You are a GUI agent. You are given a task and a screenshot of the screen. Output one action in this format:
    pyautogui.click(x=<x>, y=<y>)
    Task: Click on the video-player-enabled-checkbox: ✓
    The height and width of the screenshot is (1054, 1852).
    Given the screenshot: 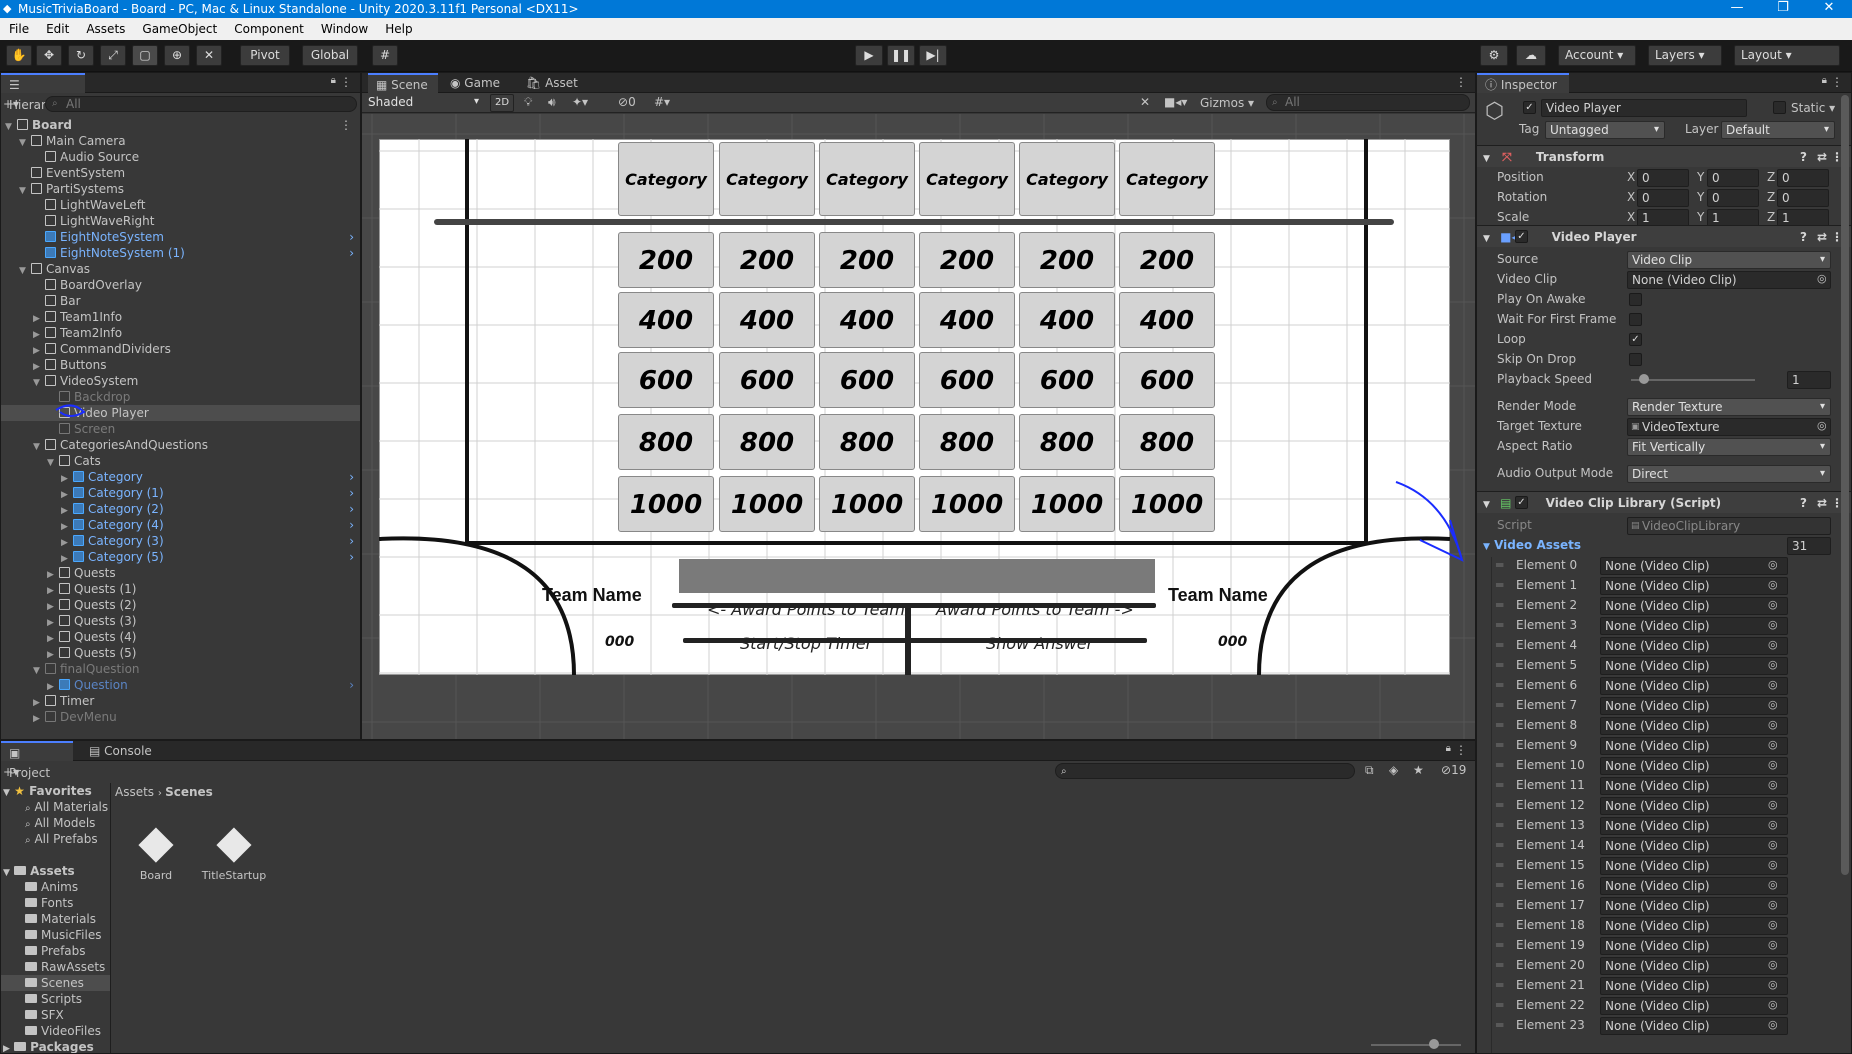 What is the action you would take?
    pyautogui.click(x=1521, y=236)
    